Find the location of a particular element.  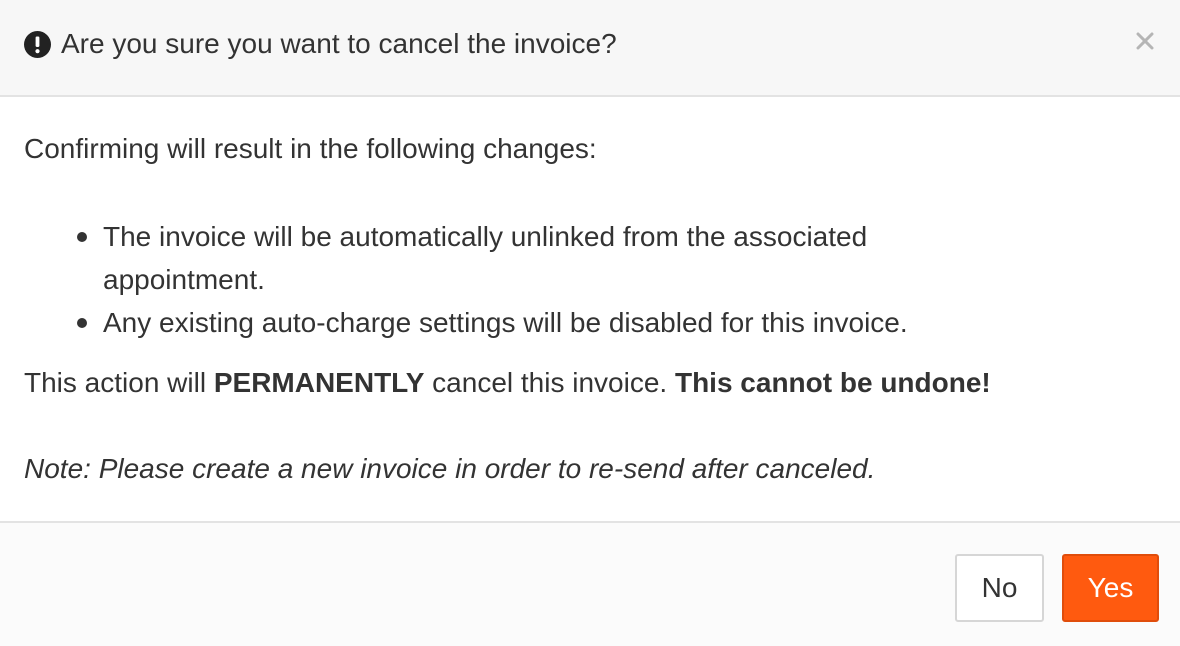

warning-strong: This cannot be undone! is located at coordinates (832, 382).